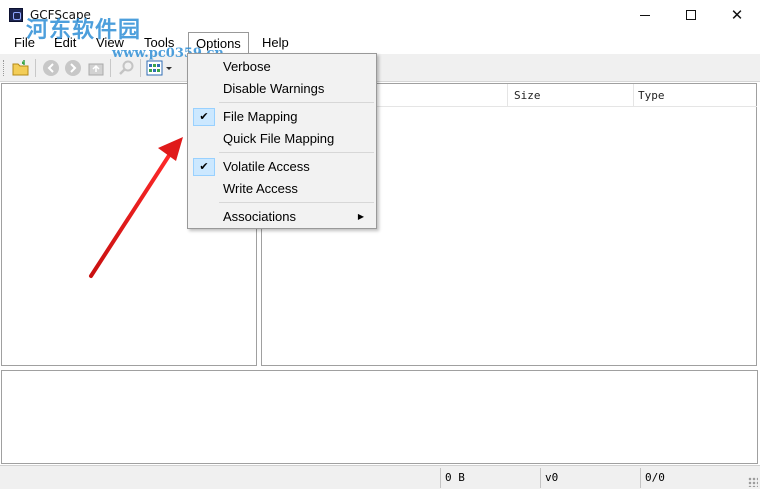 The height and width of the screenshot is (489, 760). Describe the element at coordinates (279, 138) in the screenshot. I see `menu-item-label: Quick File Mapping` at that location.